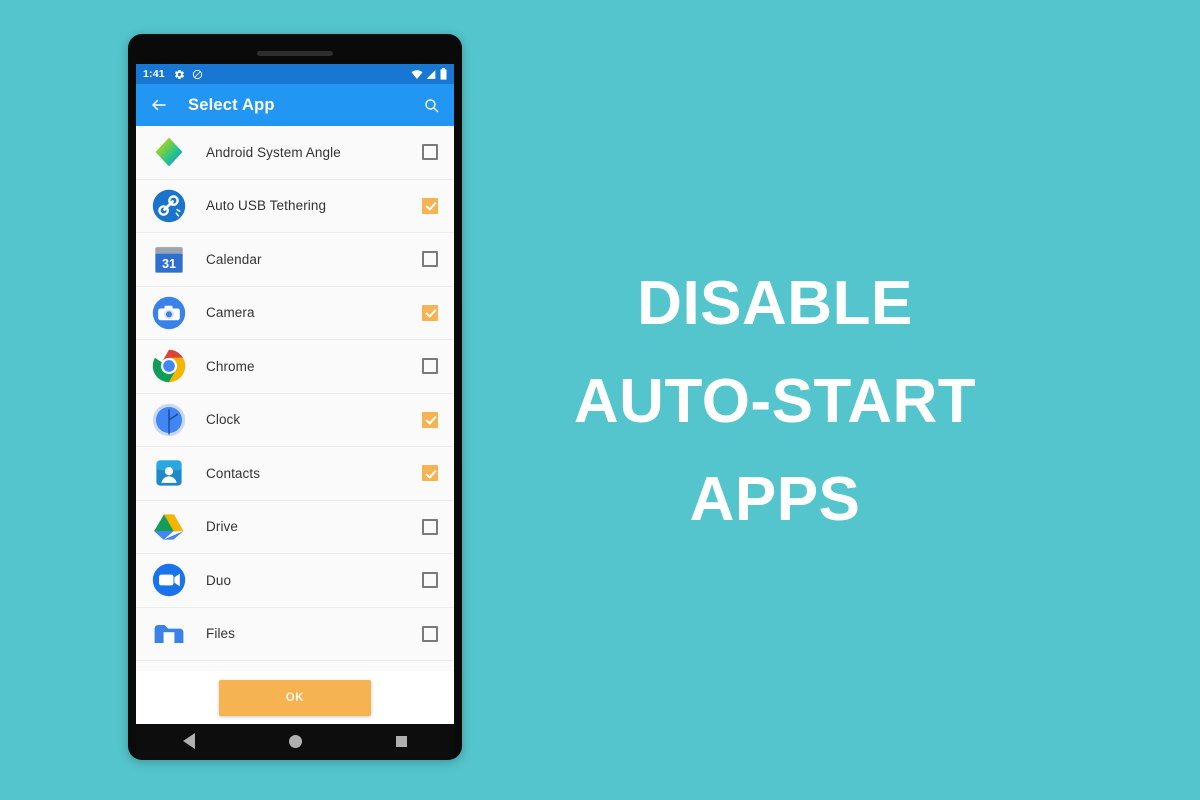 This screenshot has width=1200, height=800. Describe the element at coordinates (295, 420) in the screenshot. I see `list-item: Clock` at that location.